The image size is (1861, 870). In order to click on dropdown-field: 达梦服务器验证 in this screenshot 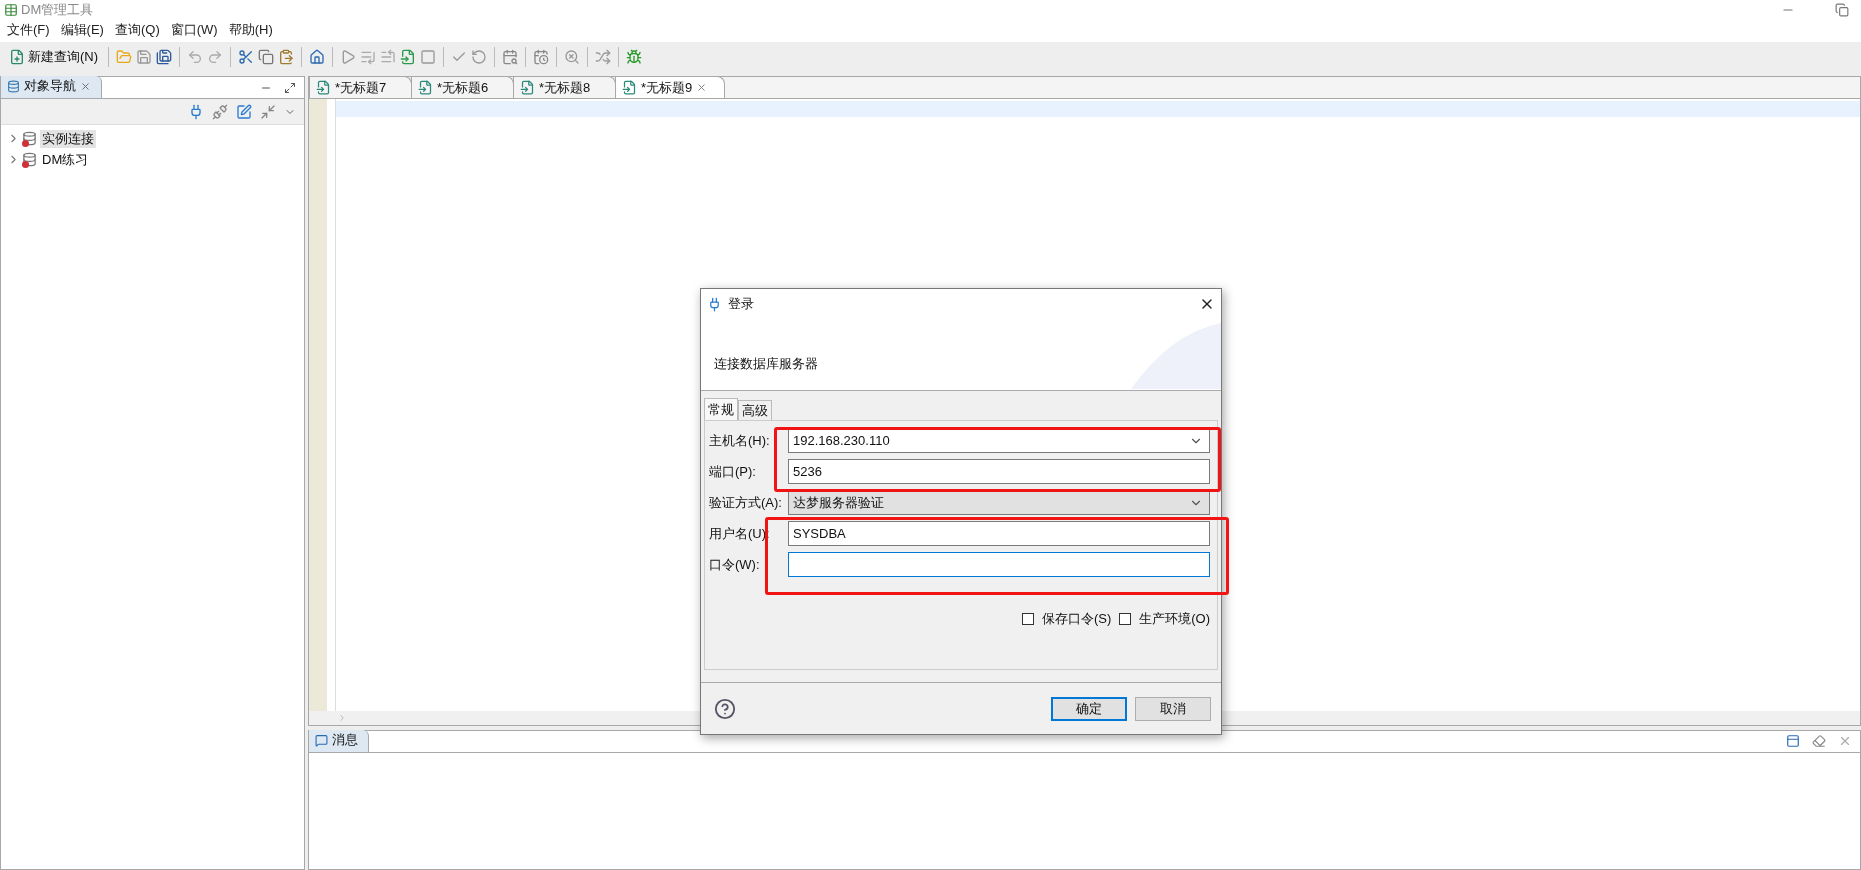, I will do `click(999, 502)`.